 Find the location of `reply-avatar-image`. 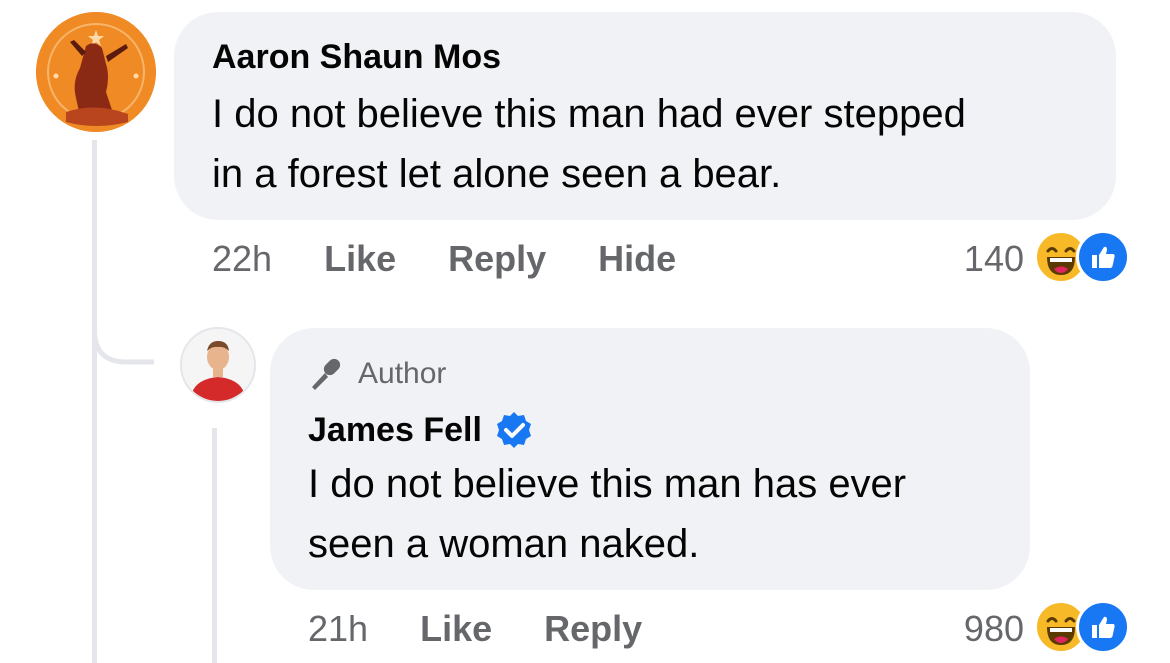

reply-avatar-image is located at coordinates (218, 365).